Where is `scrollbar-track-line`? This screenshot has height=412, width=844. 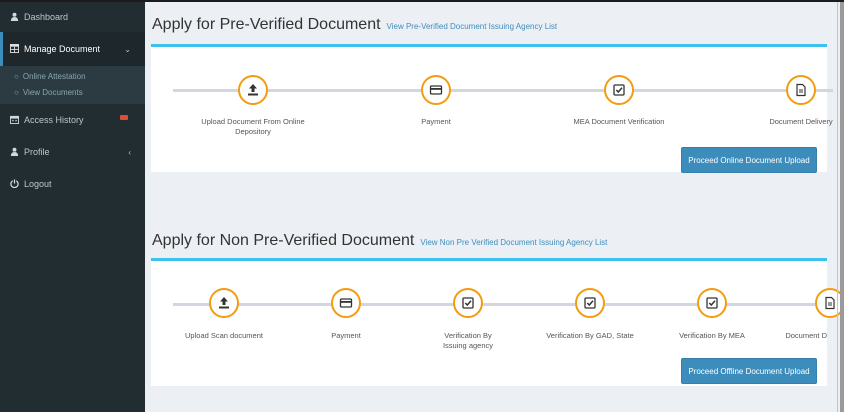
scrollbar-track-line is located at coordinates (837, 207).